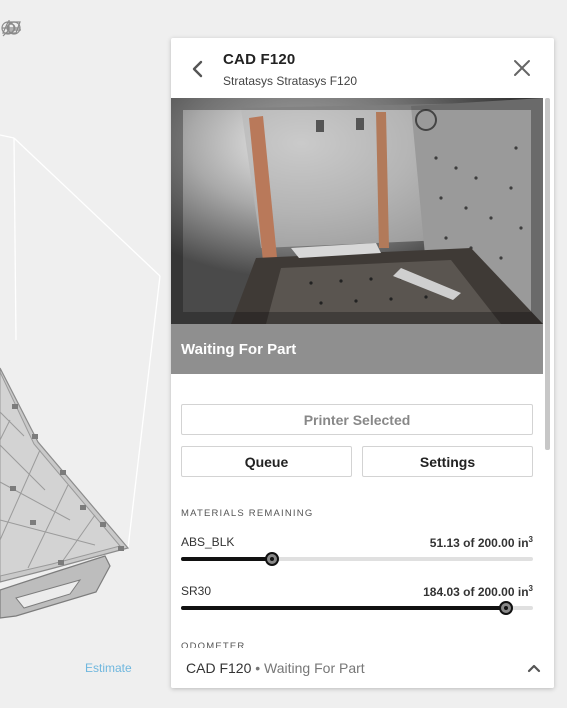 The width and height of the screenshot is (567, 708). I want to click on camera-status-bar: Waiting For Part, so click(357, 349).